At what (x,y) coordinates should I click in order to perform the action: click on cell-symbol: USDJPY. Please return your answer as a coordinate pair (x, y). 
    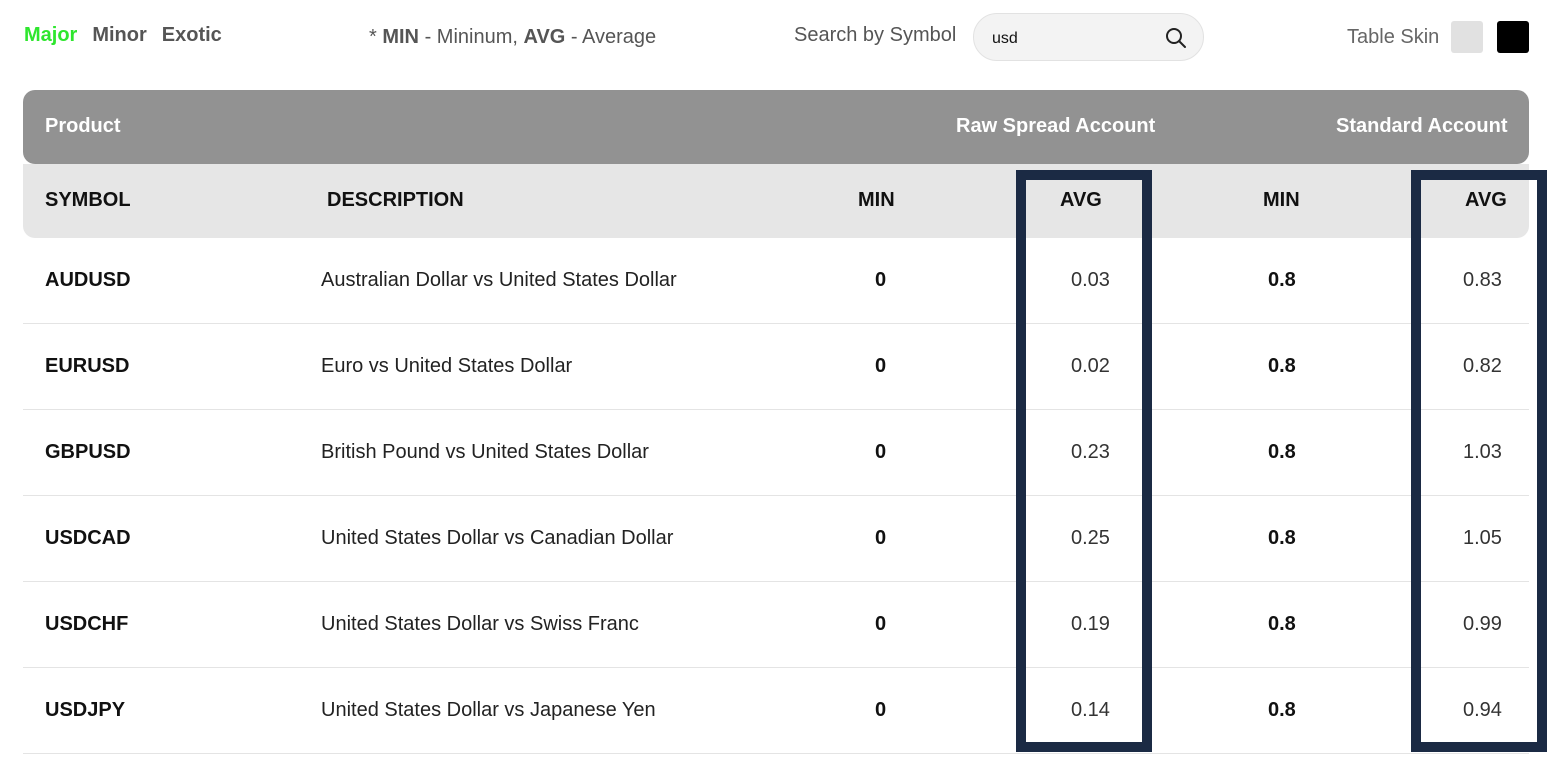
    Looking at the image, I should click on (85, 710).